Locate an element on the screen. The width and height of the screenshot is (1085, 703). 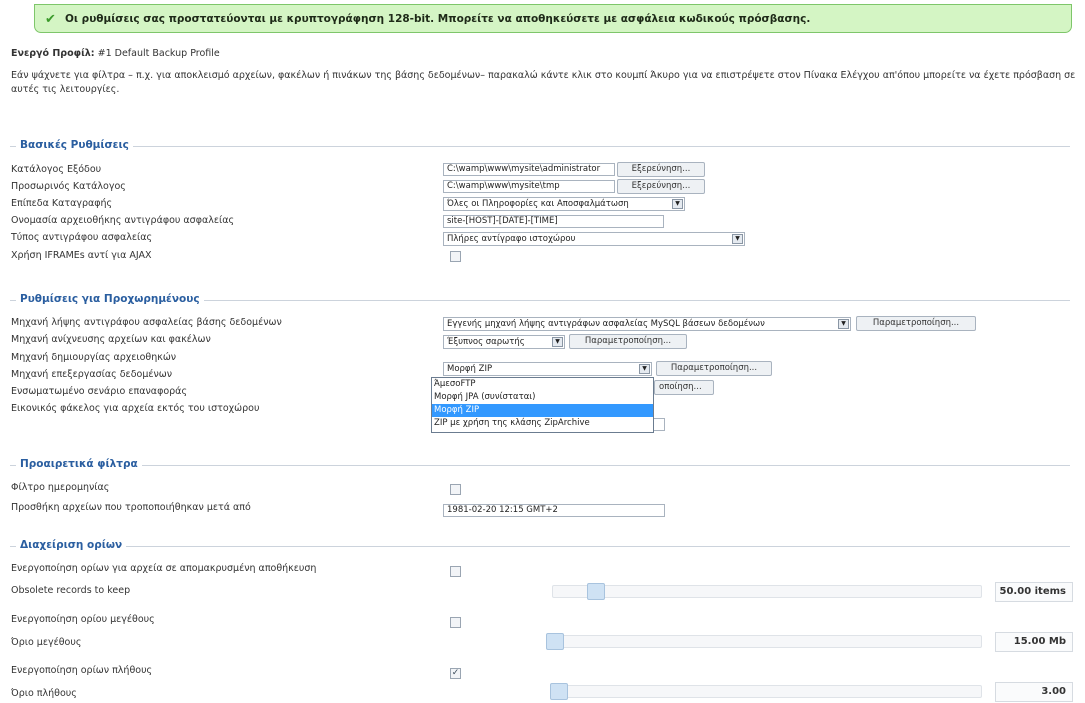
filters-legend: Προαιρετικά φίλτρα is located at coordinates (79, 464).